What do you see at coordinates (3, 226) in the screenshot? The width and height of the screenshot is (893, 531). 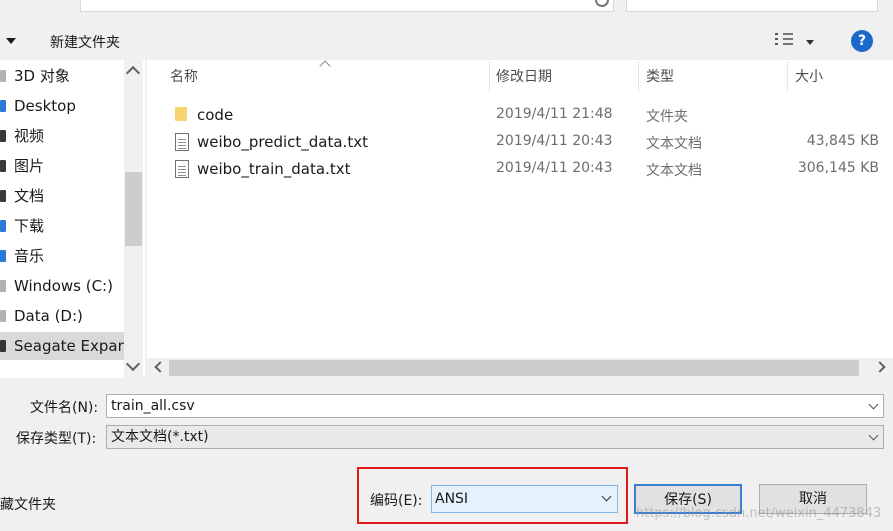 I see `download-icon` at bounding box center [3, 226].